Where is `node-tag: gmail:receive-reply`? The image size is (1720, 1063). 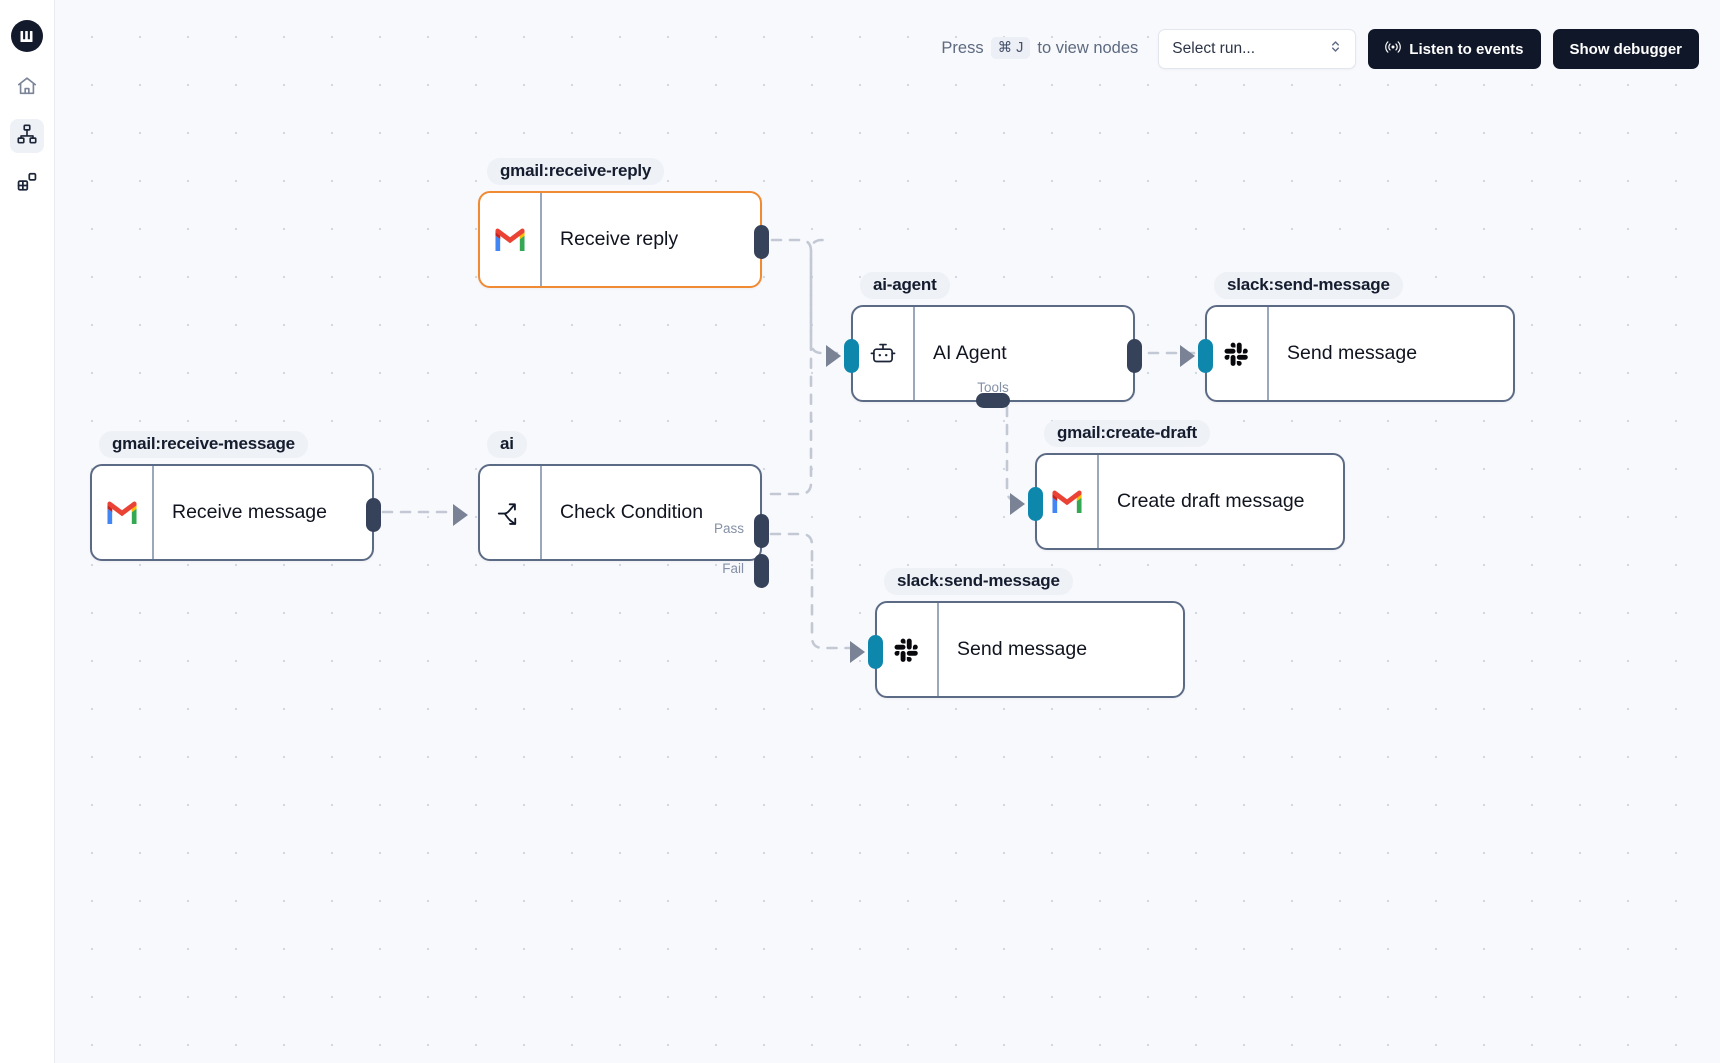 node-tag: gmail:receive-reply is located at coordinates (576, 171).